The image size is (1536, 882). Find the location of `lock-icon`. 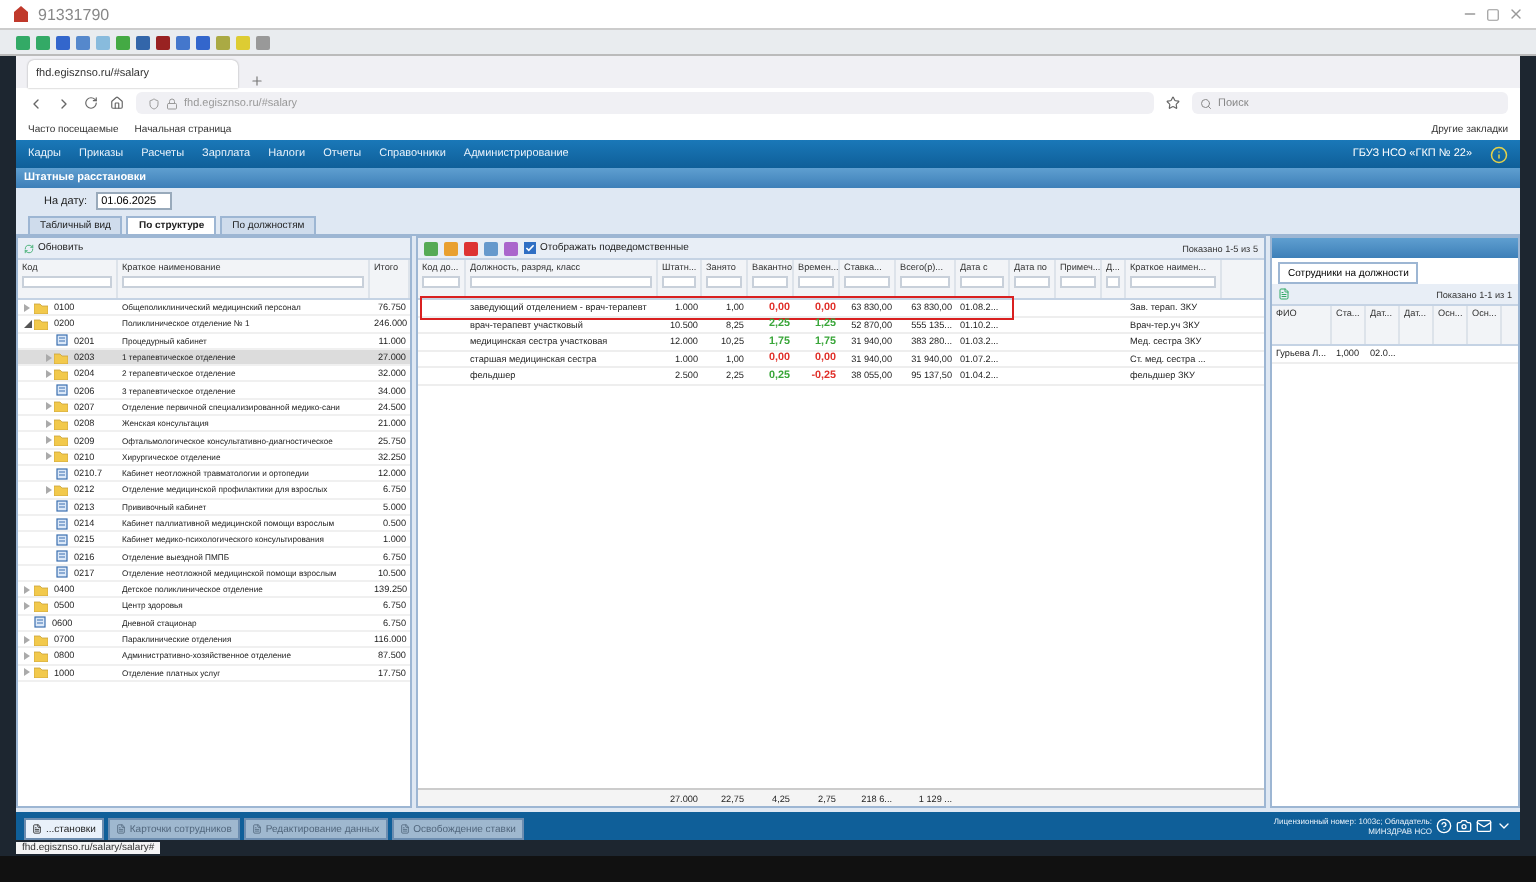

lock-icon is located at coordinates (172, 103).